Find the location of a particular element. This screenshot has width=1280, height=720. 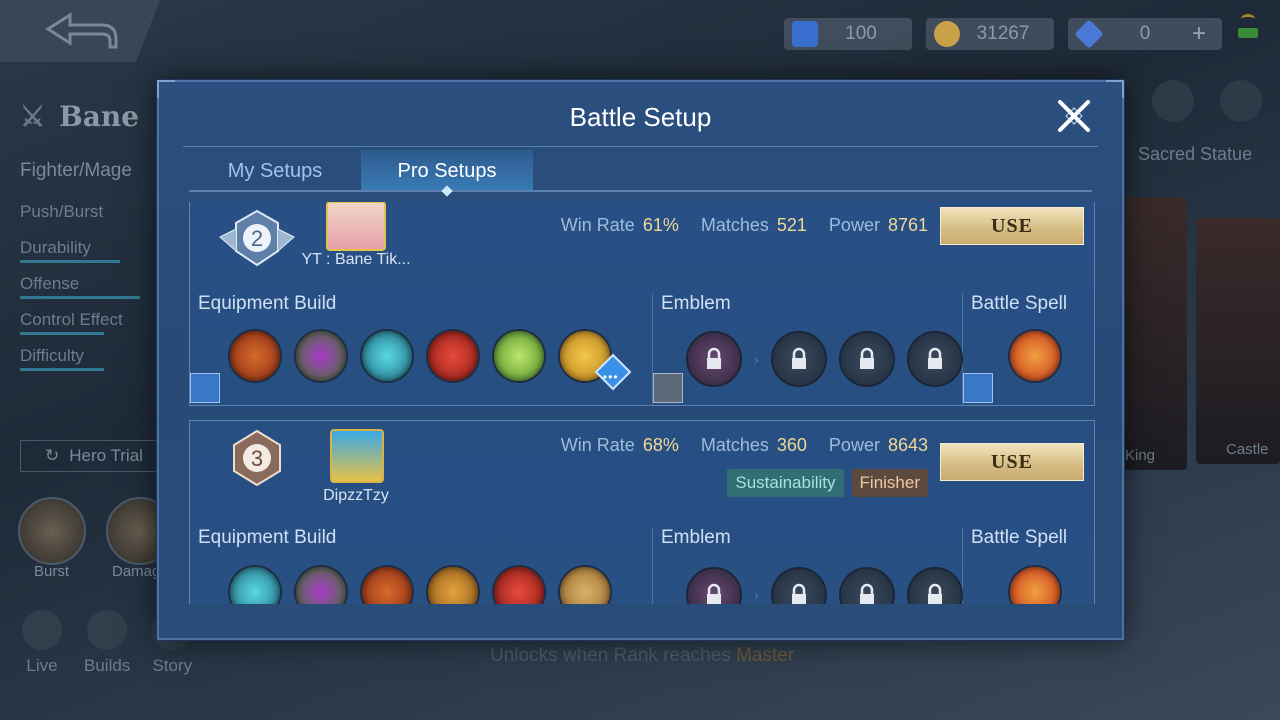

tab-my-setups: My Setups is located at coordinates (275, 170).